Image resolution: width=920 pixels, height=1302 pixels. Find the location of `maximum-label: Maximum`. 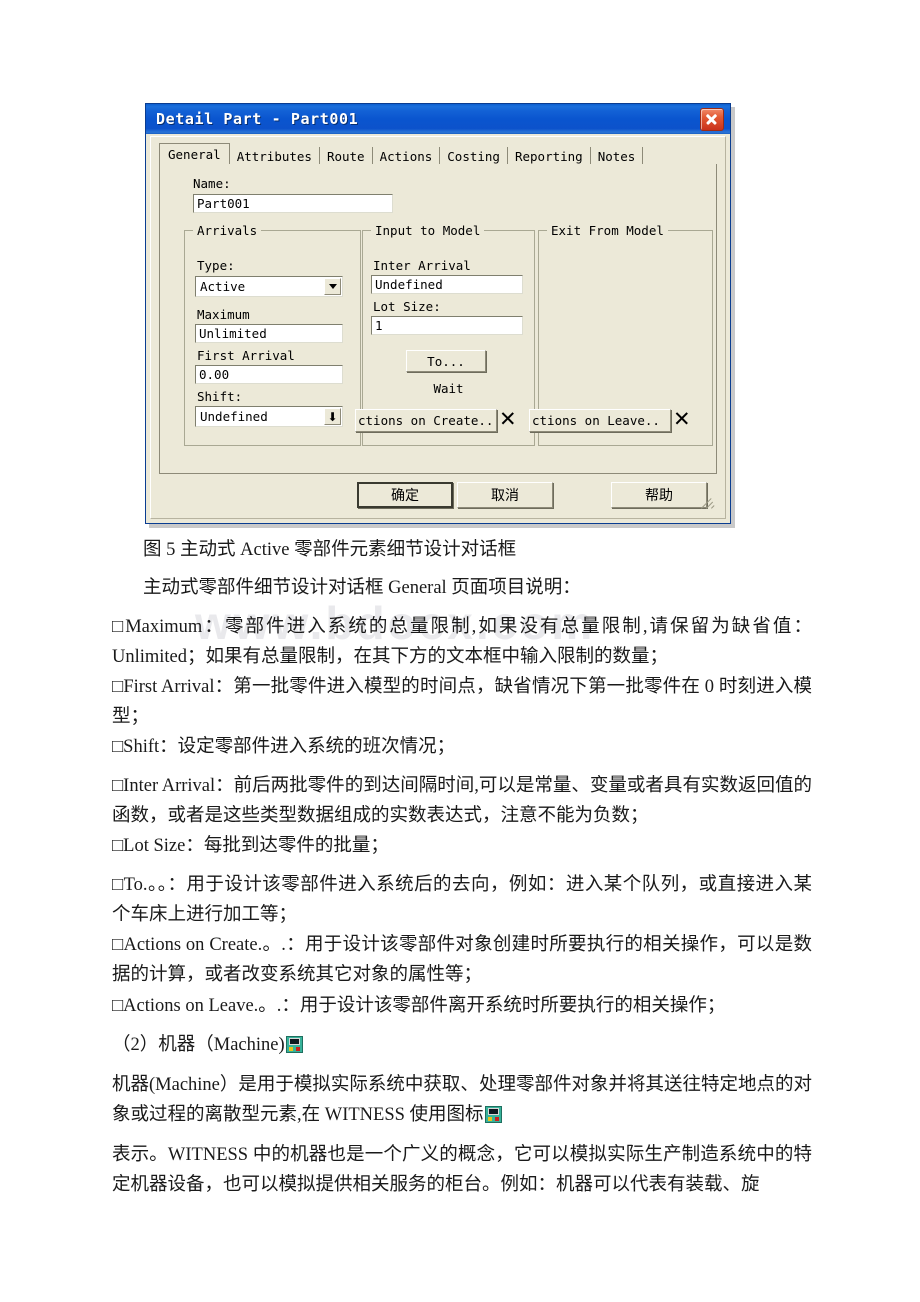

maximum-label: Maximum is located at coordinates (223, 314).